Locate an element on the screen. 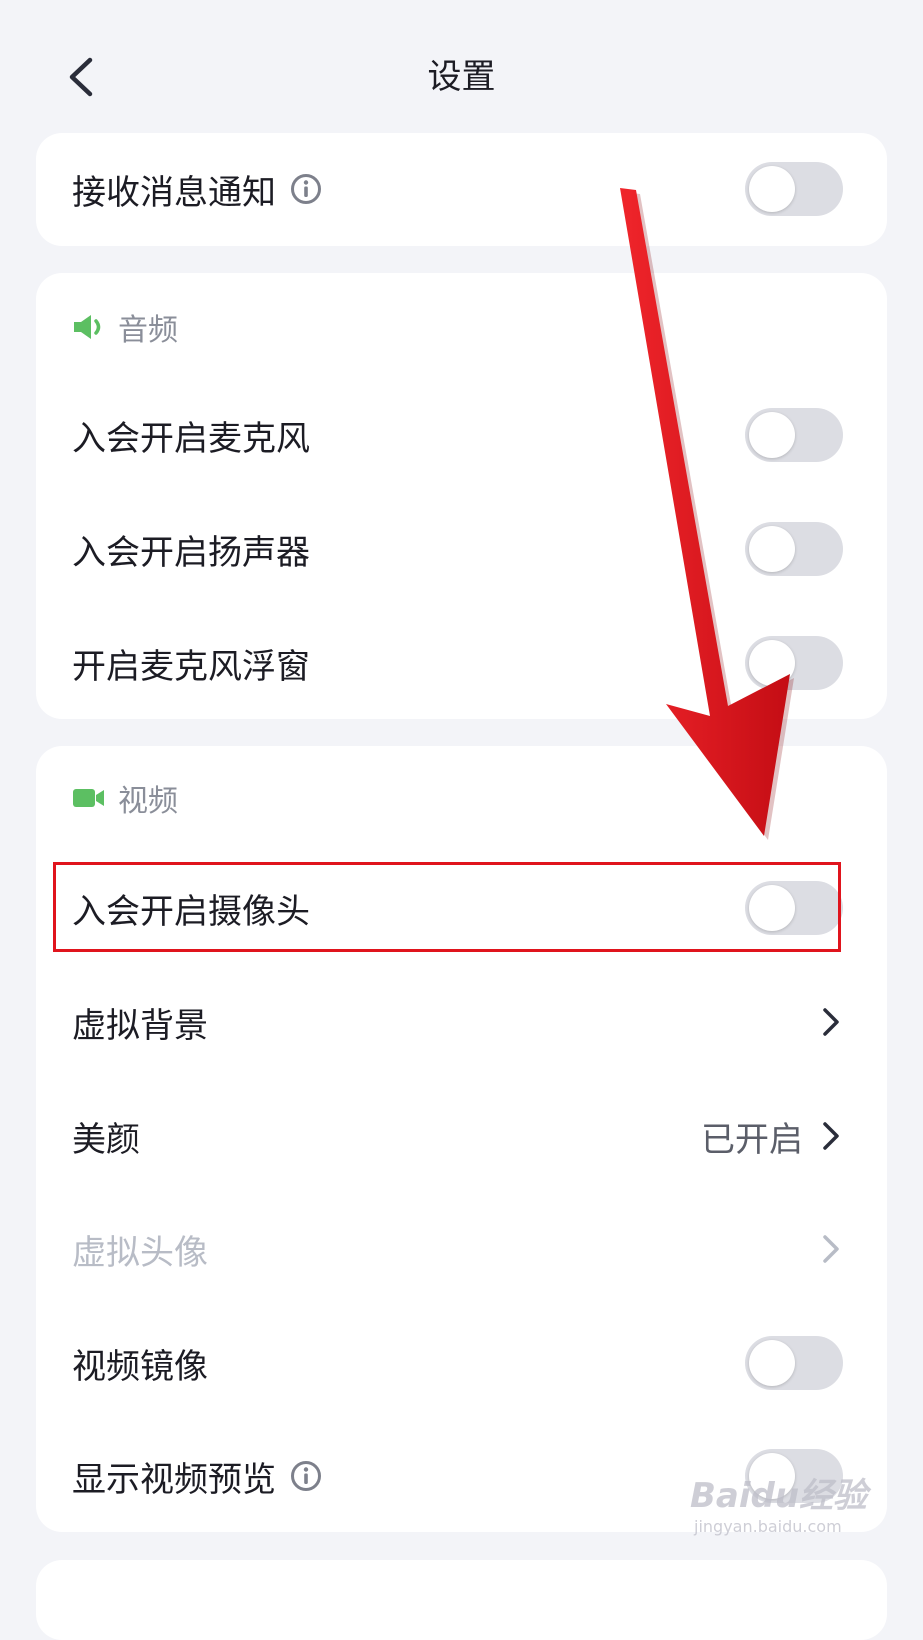  virtual-avatar-label: 虚拟头像 is located at coordinates (140, 1252).